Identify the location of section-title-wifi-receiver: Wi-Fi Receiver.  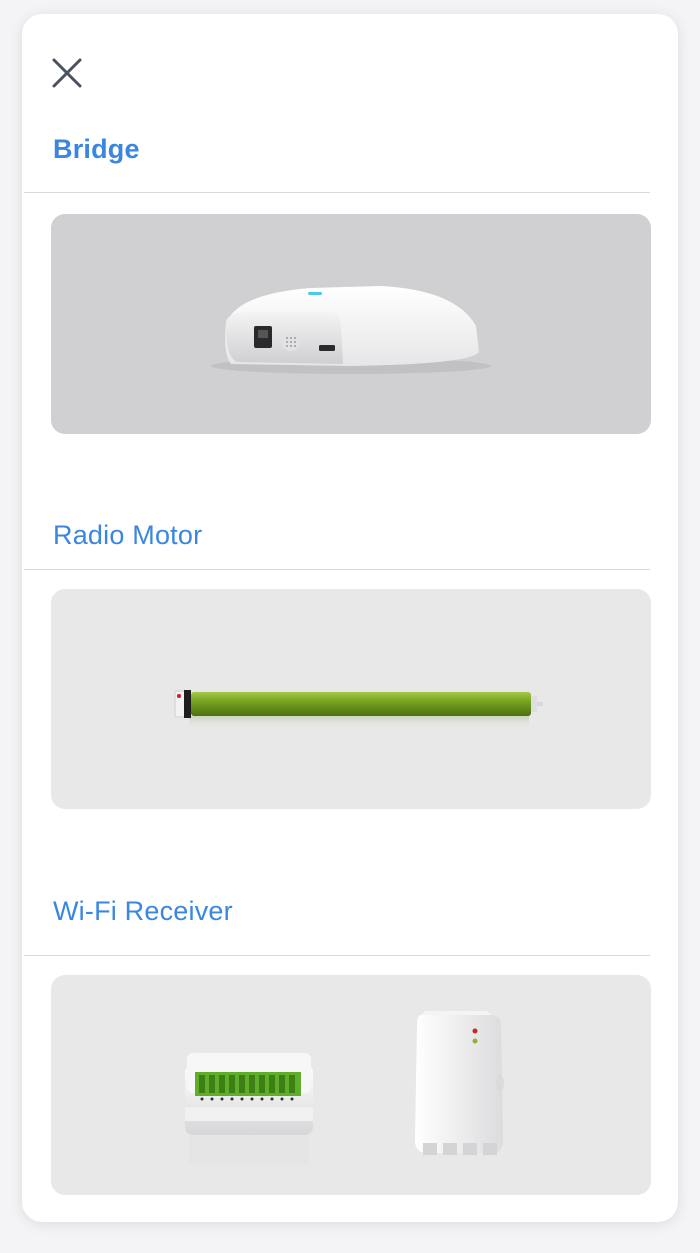
(143, 911).